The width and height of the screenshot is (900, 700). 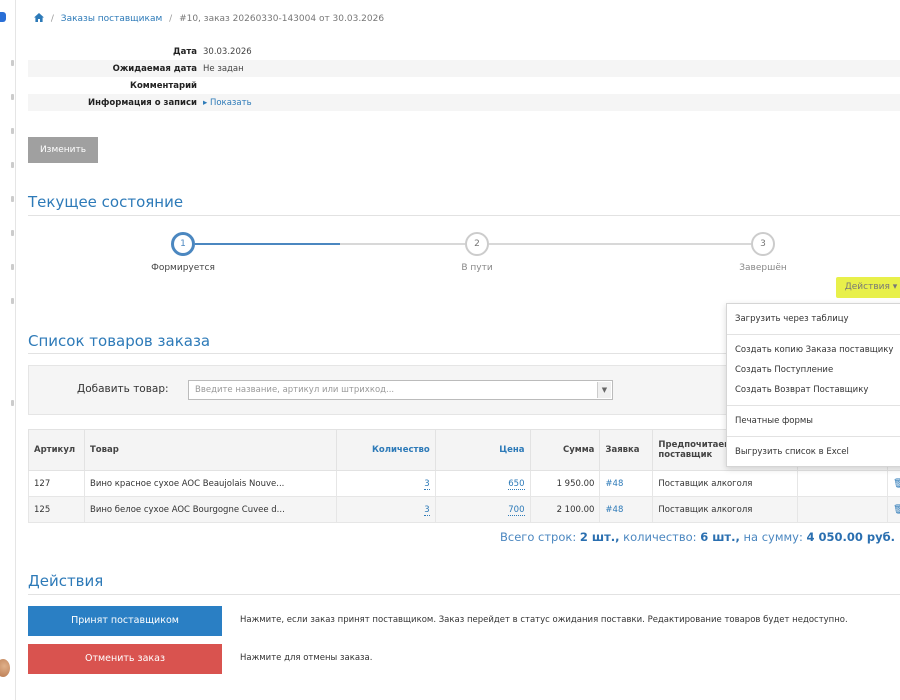 What do you see at coordinates (125, 621) in the screenshot?
I see `accept-by-supplier-button: Принят поставщиком` at bounding box center [125, 621].